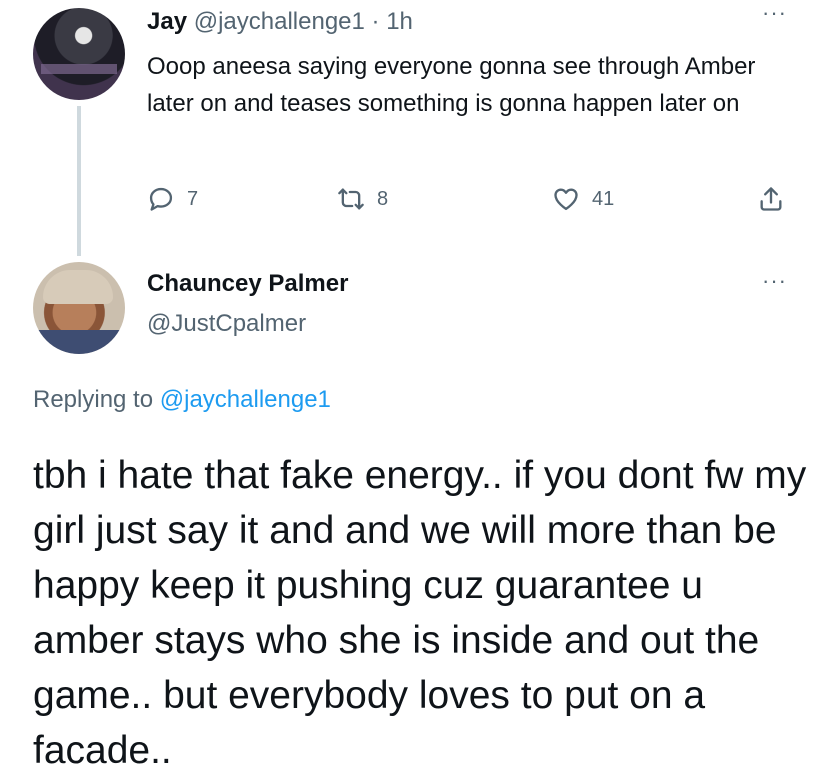 This screenshot has width=828, height=778. I want to click on share-icon, so click(771, 199).